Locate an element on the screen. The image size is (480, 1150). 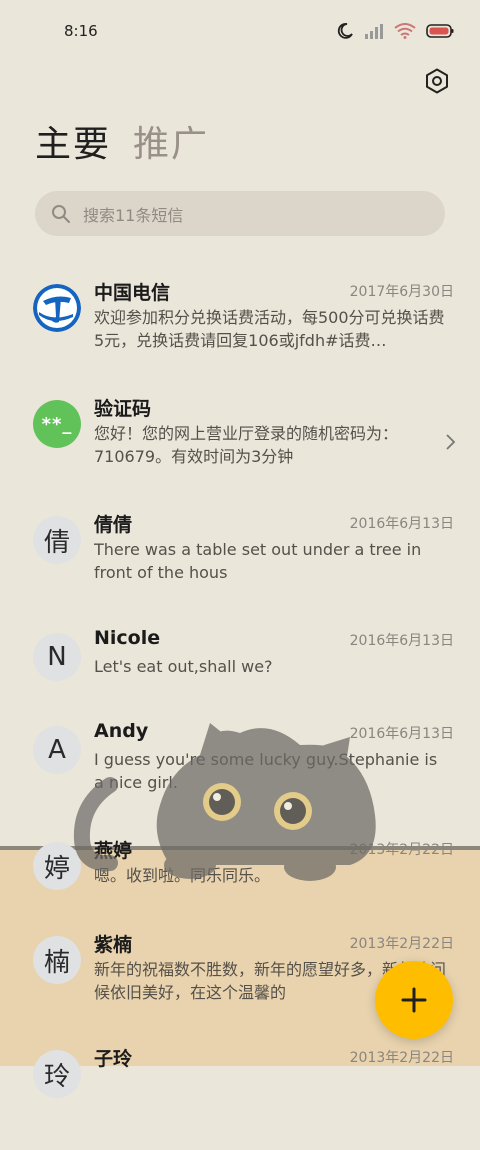
status-time: 8:16 is located at coordinates (81, 31).